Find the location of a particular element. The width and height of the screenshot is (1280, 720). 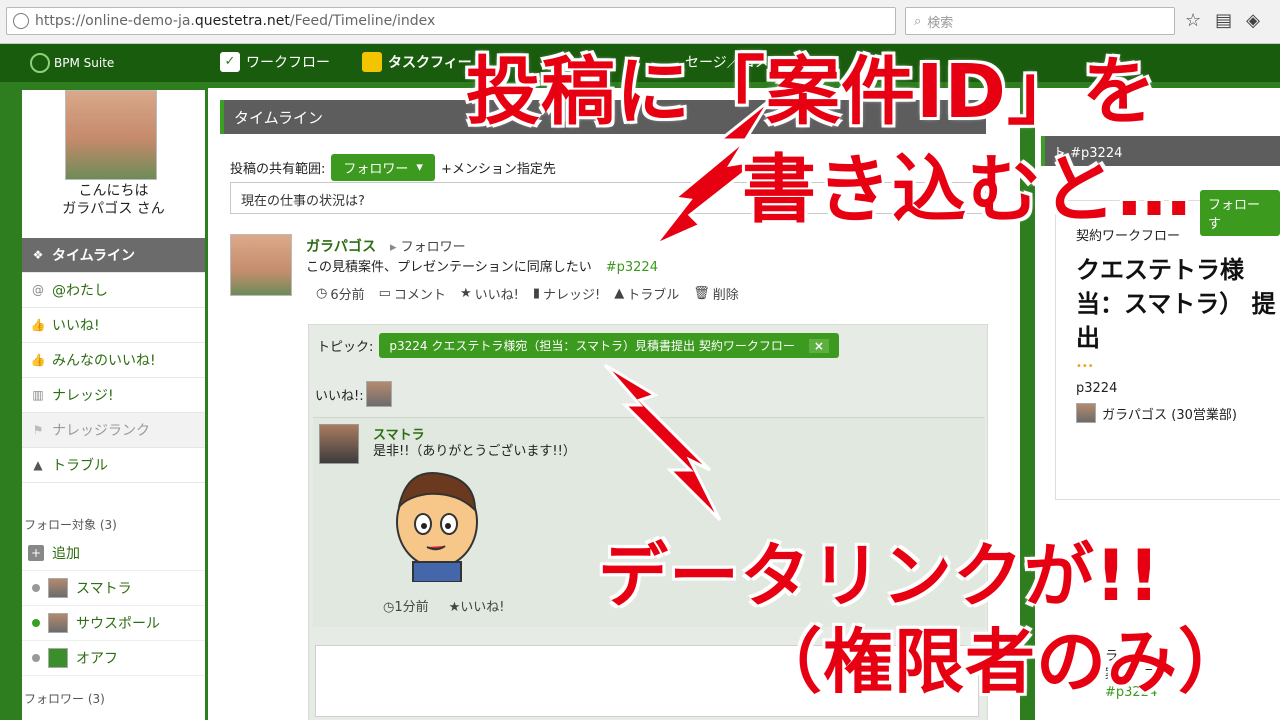

overlay-line1: 投稿に「案件ID」を is located at coordinates (811, 92).